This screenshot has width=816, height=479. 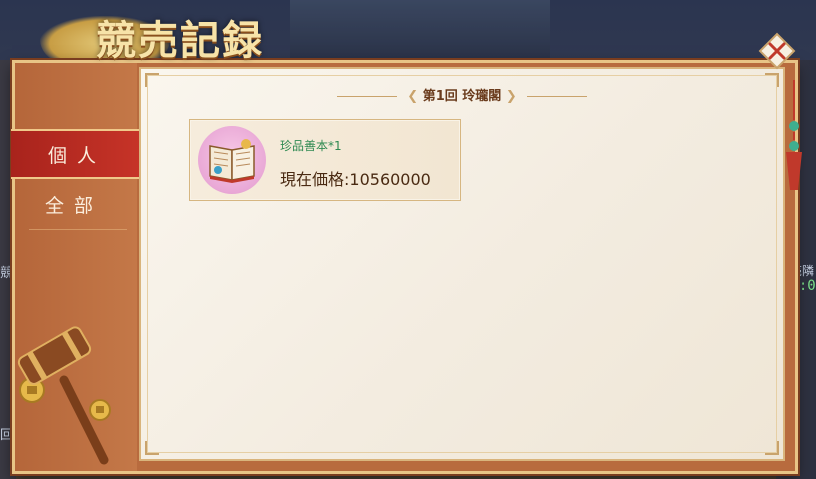 I want to click on header-line-left, so click(x=366, y=96).